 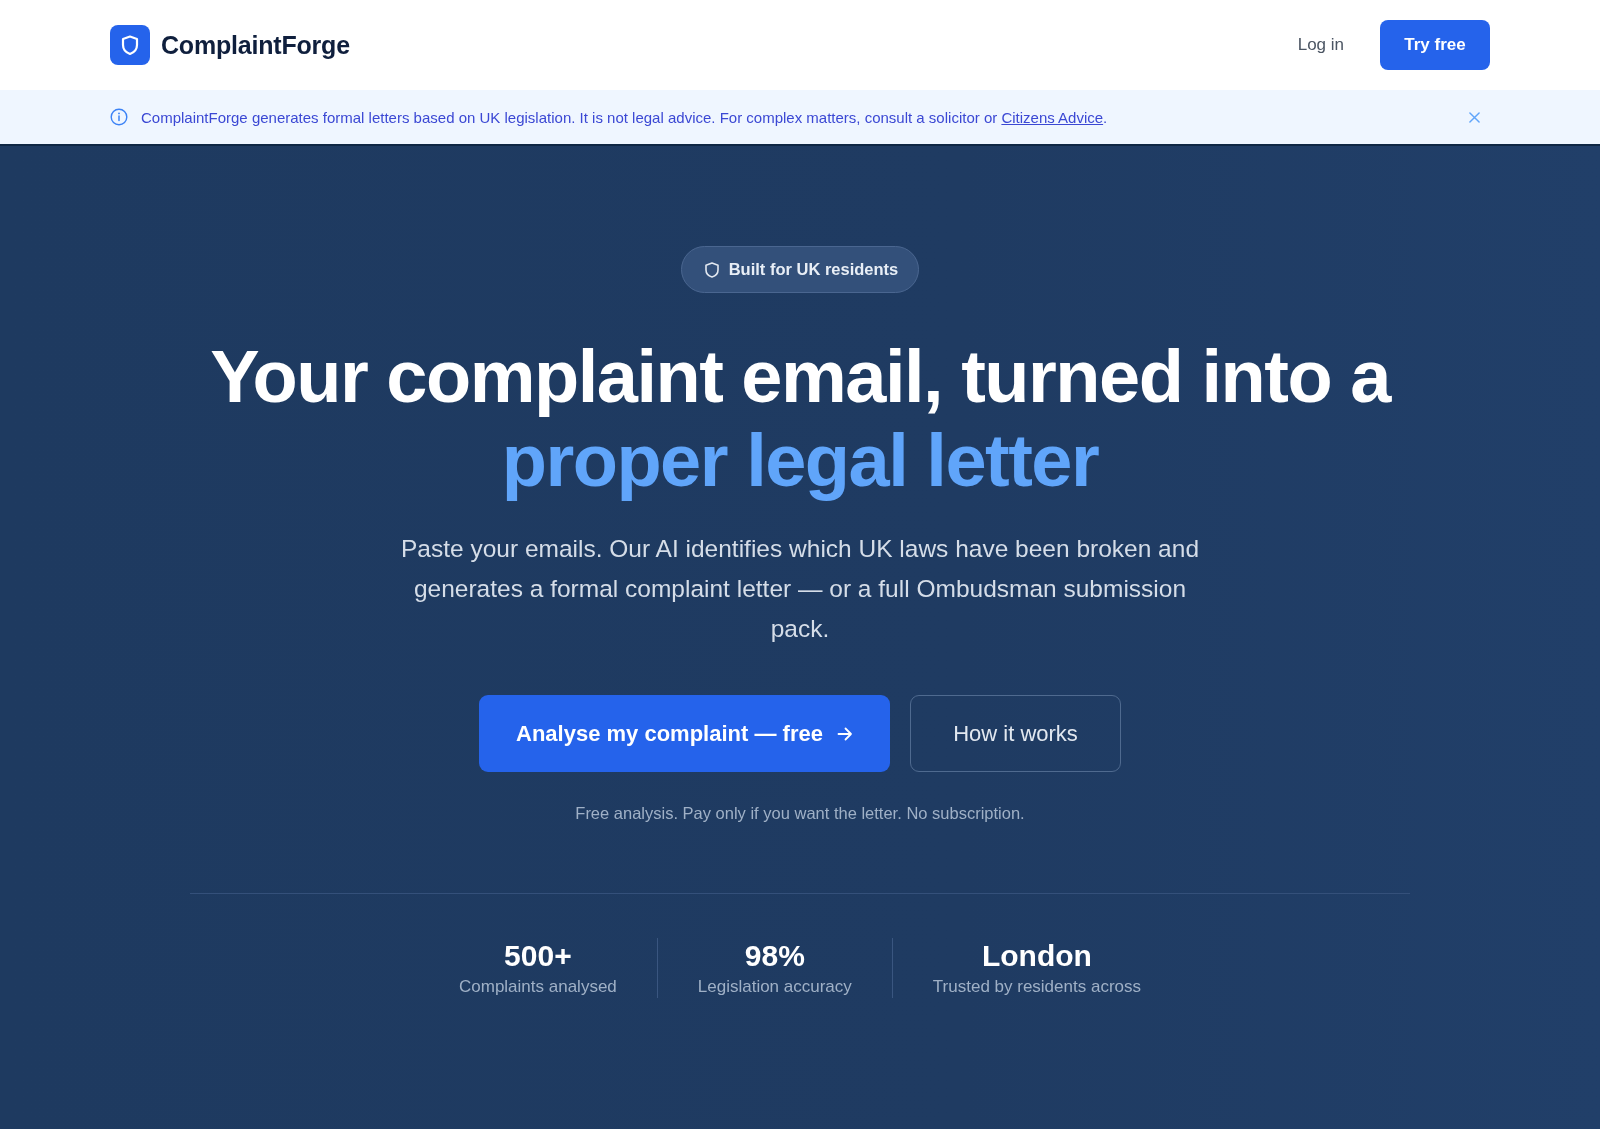 I want to click on shield-logo-icon, so click(x=130, y=45).